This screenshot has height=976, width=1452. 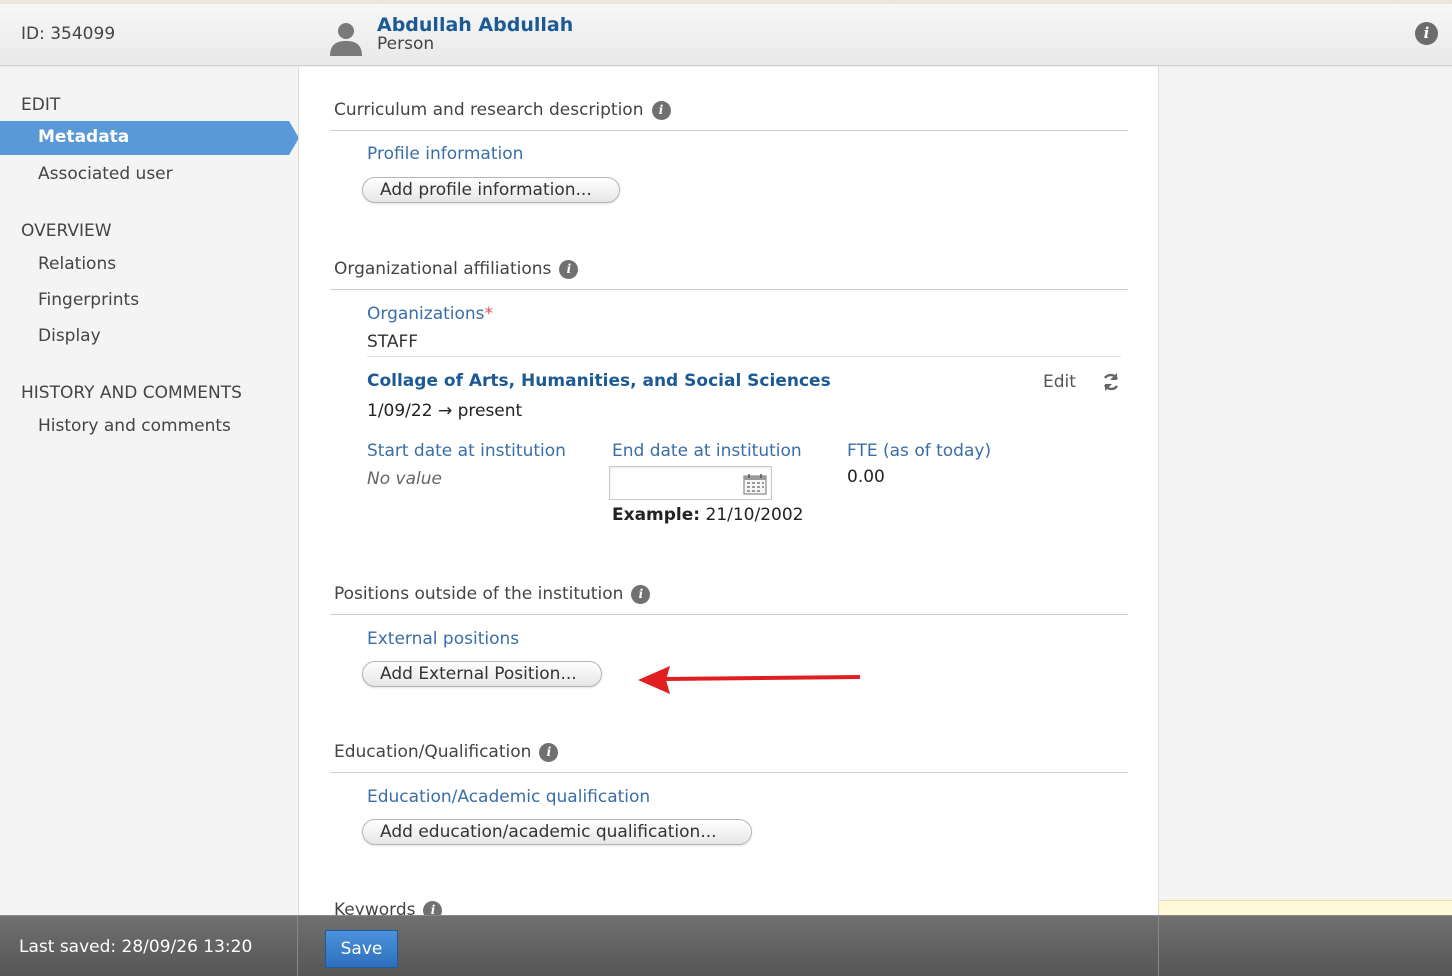 What do you see at coordinates (131, 393) in the screenshot?
I see `sidebar-heading-history: HISTORY AND COMMENTS` at bounding box center [131, 393].